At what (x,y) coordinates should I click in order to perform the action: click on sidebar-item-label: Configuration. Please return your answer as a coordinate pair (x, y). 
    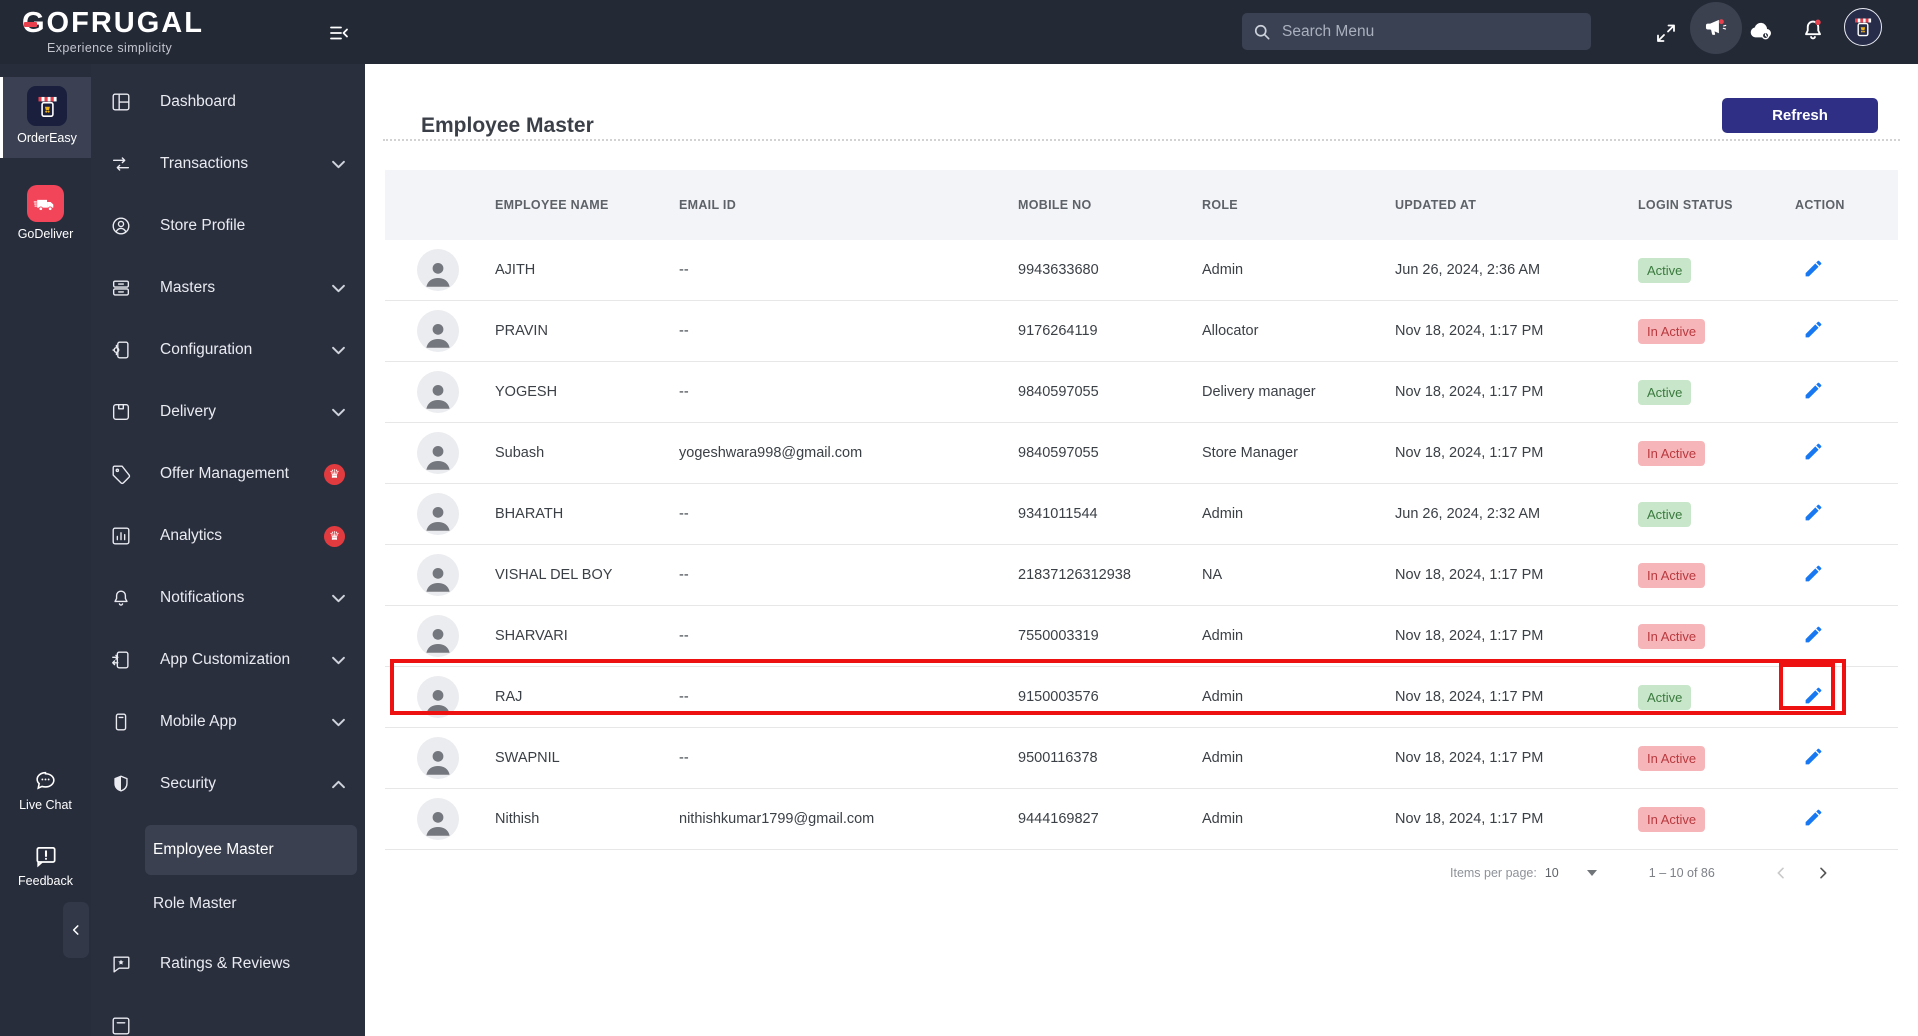
    Looking at the image, I should click on (206, 349).